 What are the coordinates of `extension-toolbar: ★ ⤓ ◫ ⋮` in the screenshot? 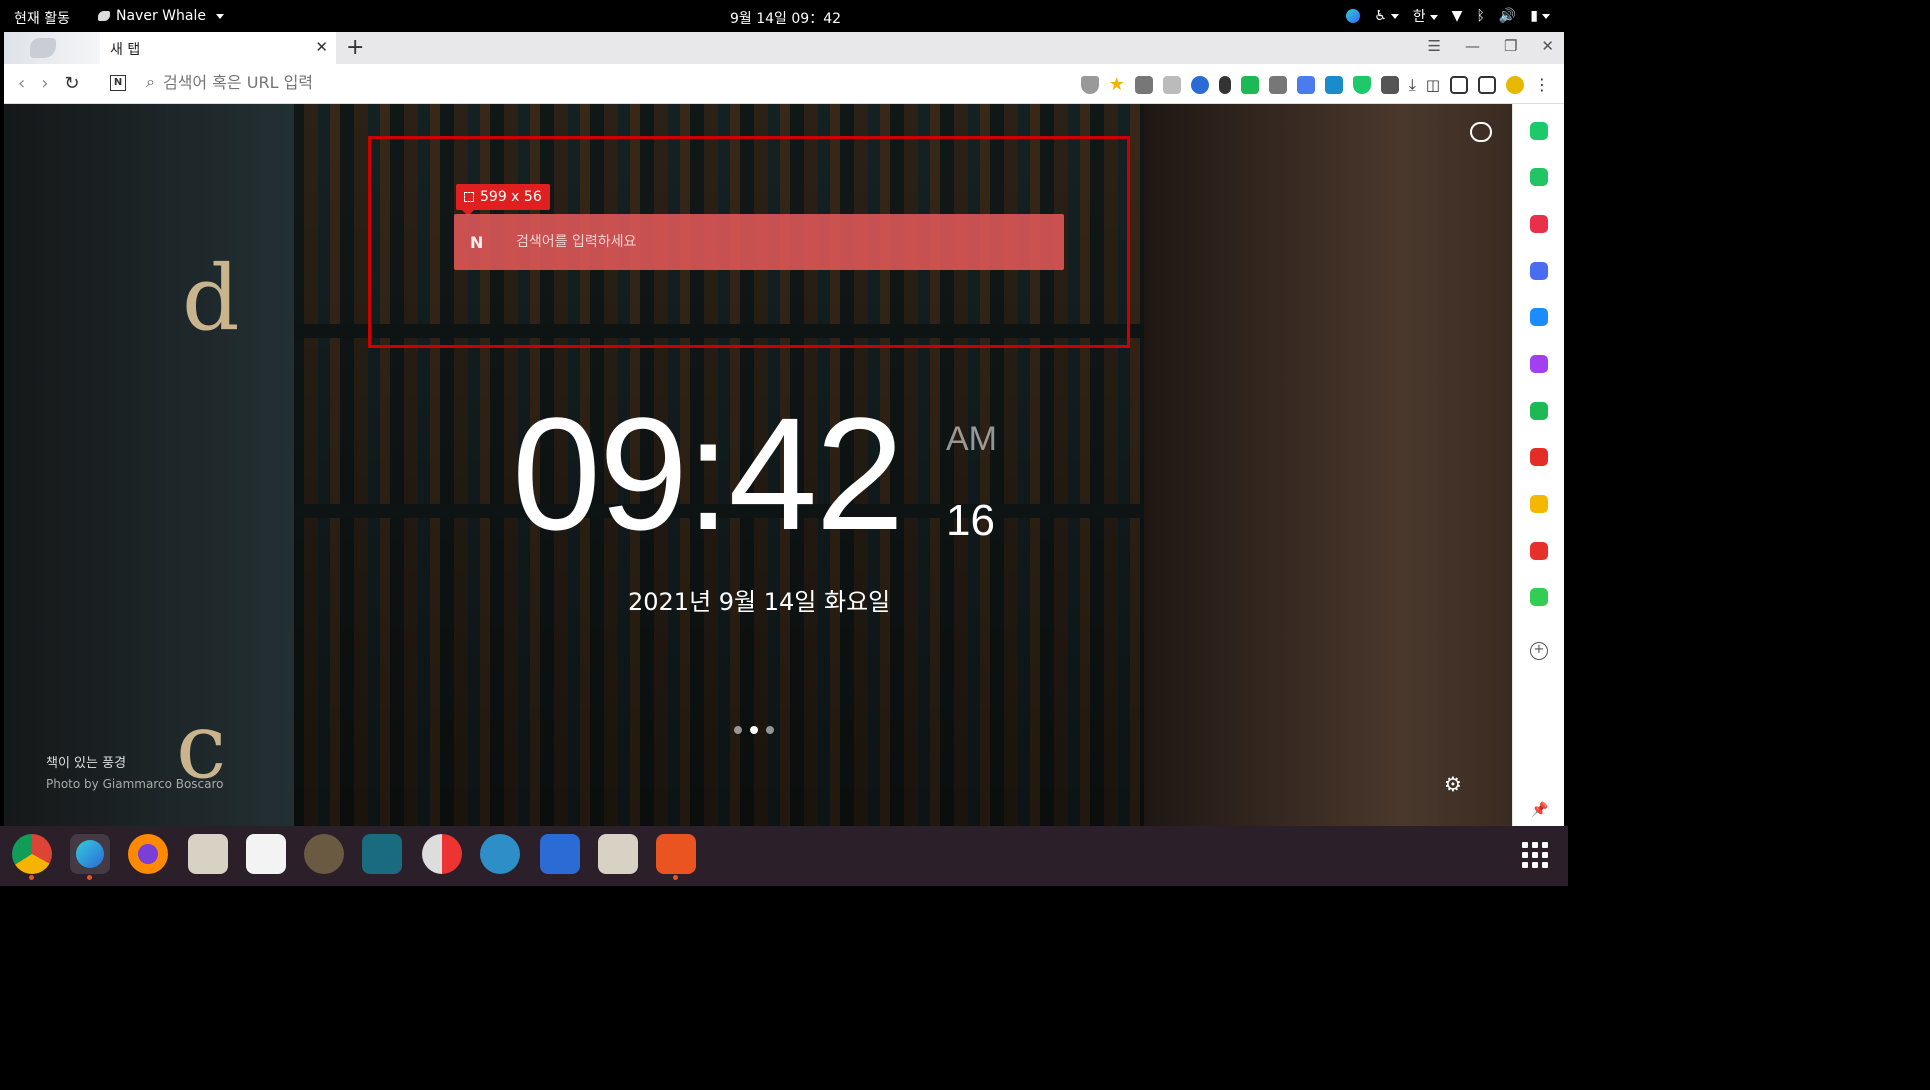 It's located at (1315, 84).